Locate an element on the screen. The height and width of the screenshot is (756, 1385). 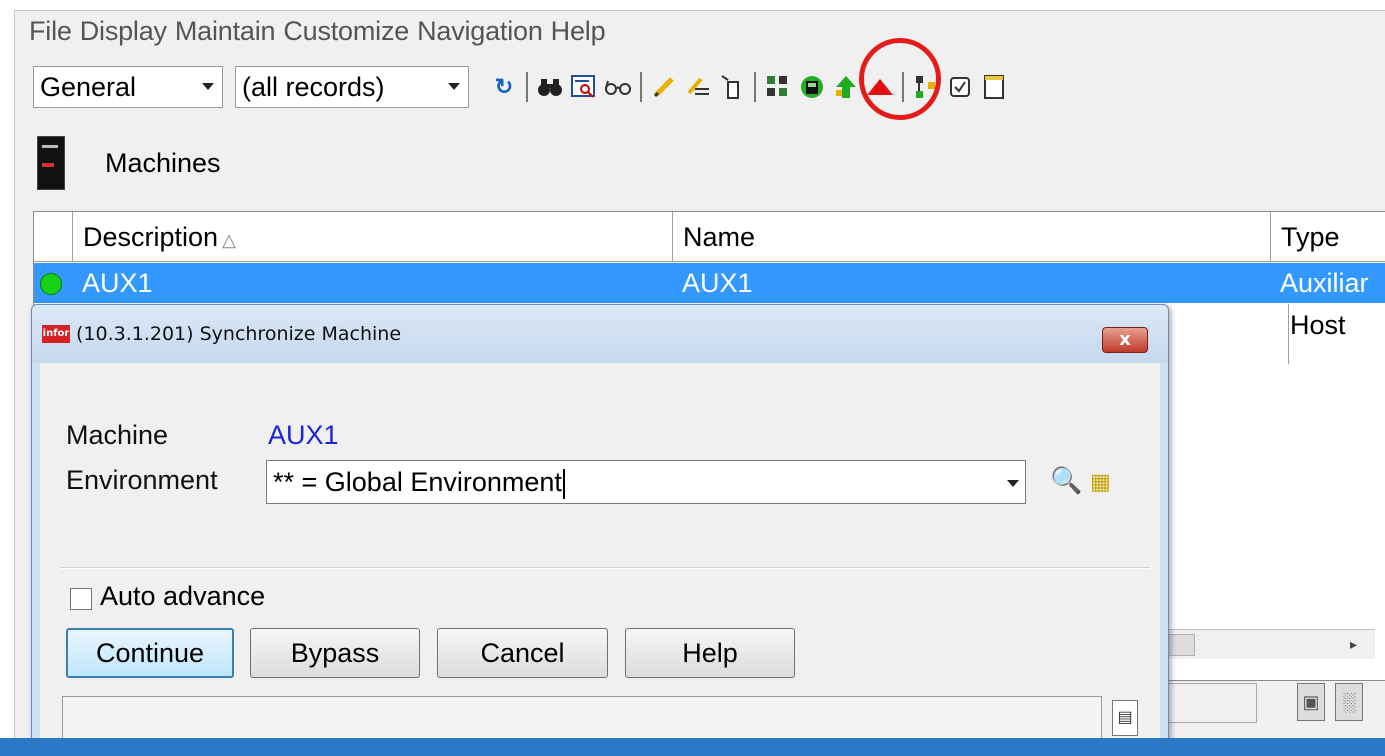
sort-ascending-icon: △ is located at coordinates (229, 240).